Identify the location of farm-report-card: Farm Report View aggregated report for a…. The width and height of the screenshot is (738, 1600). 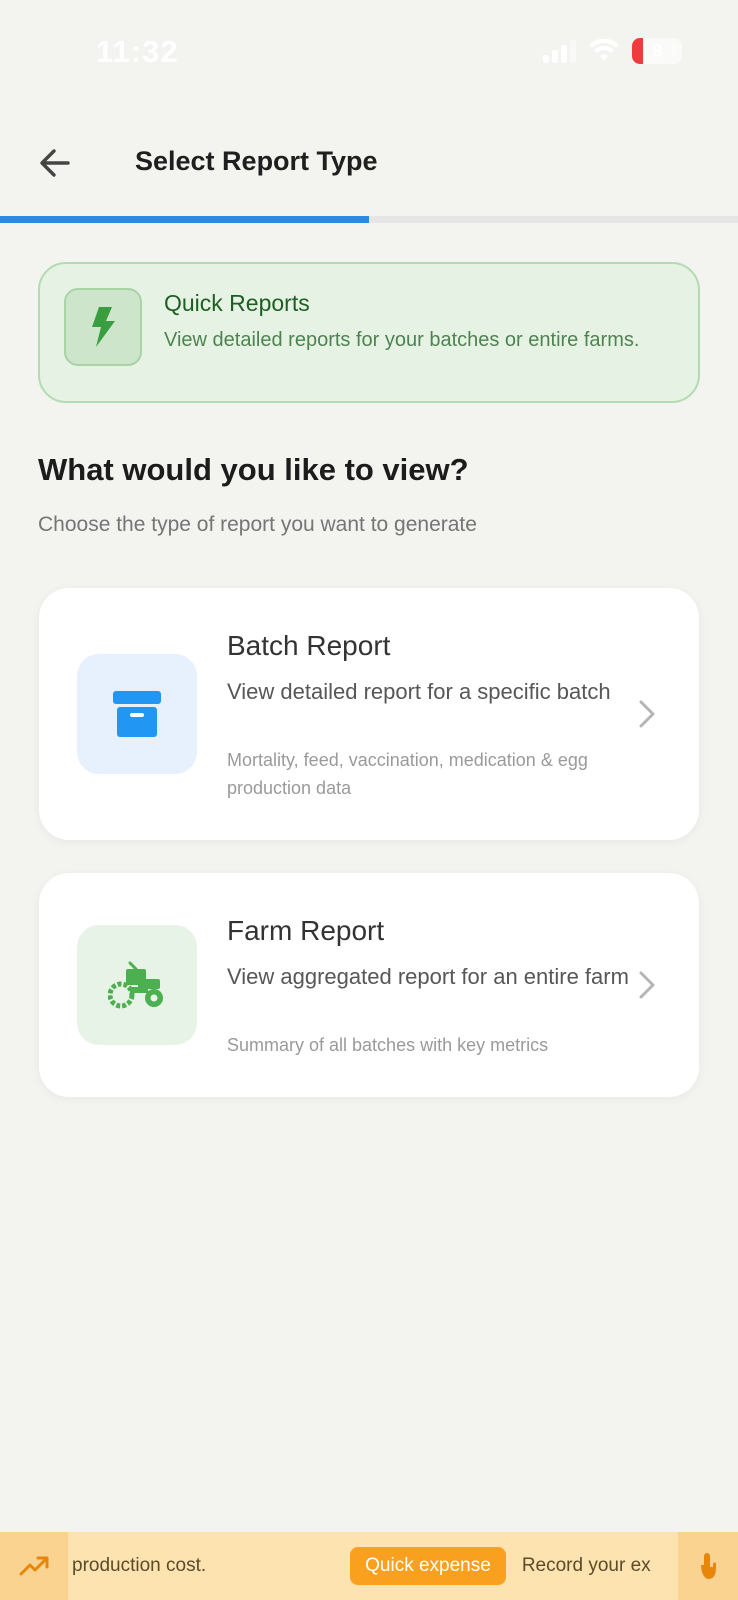
(369, 985).